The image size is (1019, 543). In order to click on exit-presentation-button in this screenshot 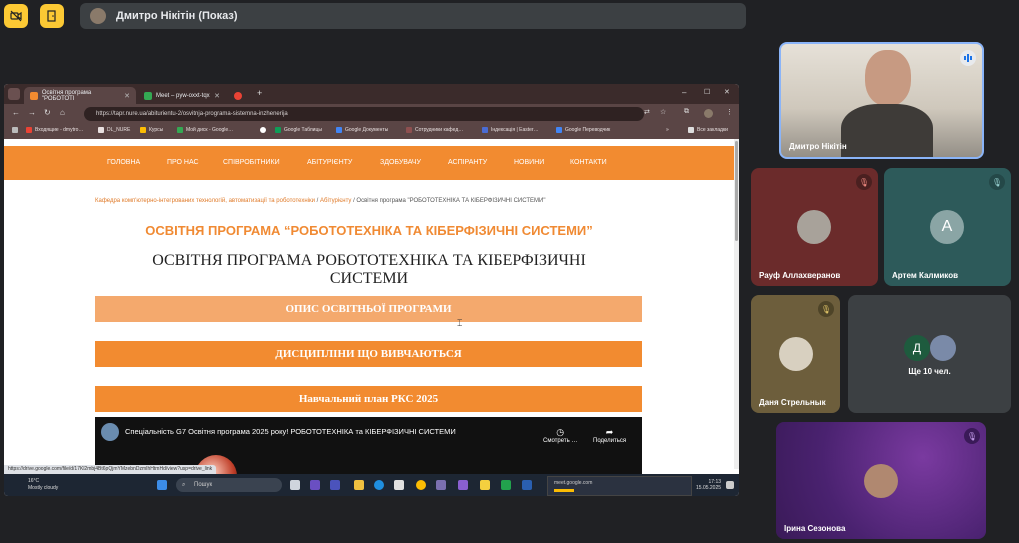, I will do `click(52, 16)`.